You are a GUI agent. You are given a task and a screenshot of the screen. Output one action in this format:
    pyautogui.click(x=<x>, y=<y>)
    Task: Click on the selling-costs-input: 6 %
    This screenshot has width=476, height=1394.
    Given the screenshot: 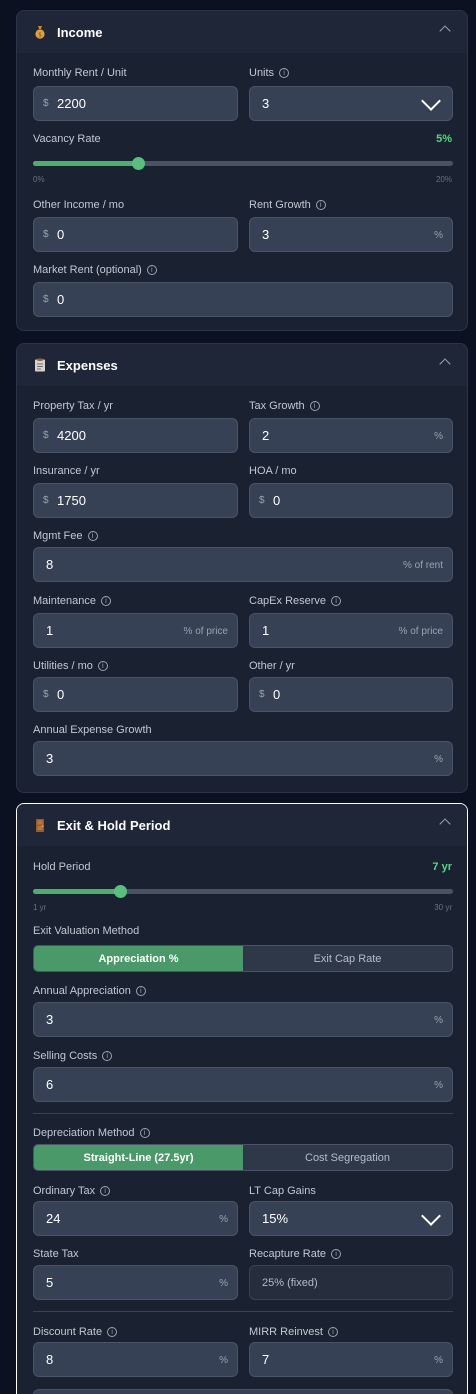 What is the action you would take?
    pyautogui.click(x=243, y=1084)
    